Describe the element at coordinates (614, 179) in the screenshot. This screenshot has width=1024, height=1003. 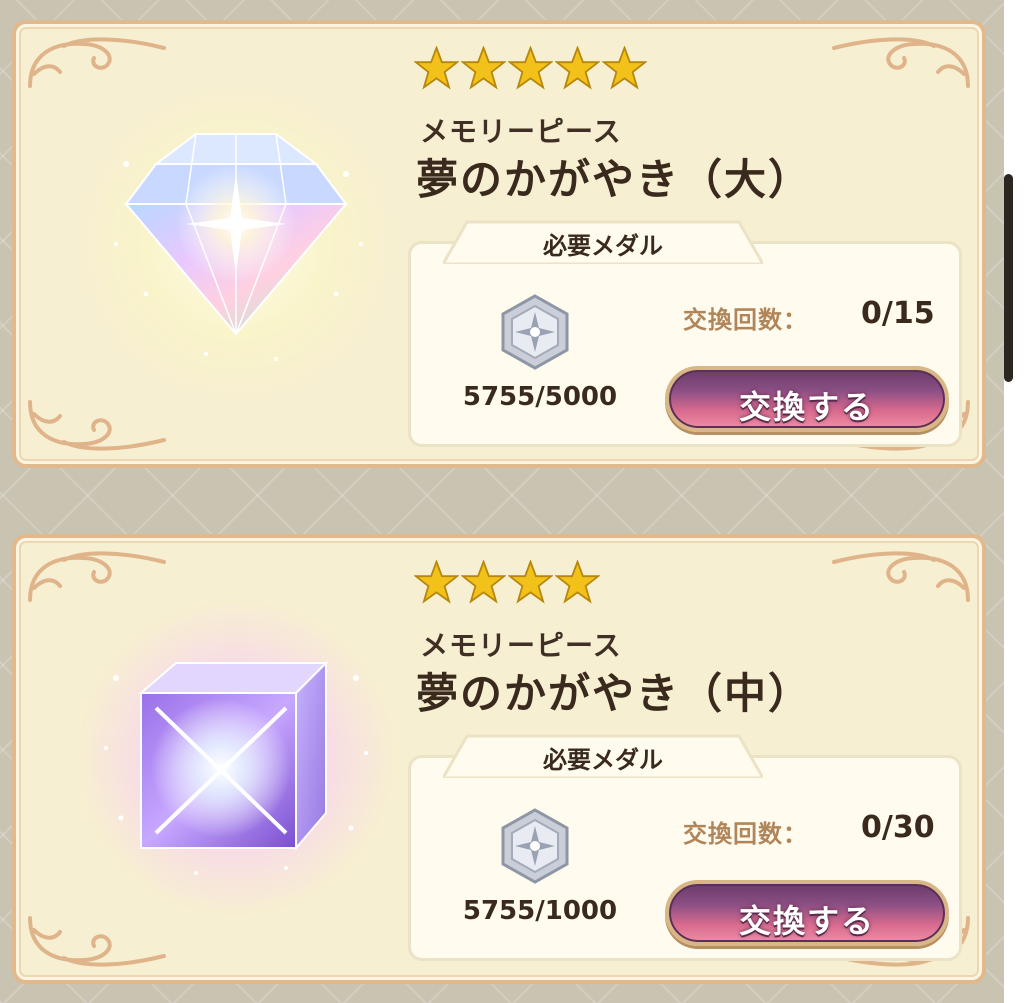
I see `item-title: 夢のかがやき（大）` at that location.